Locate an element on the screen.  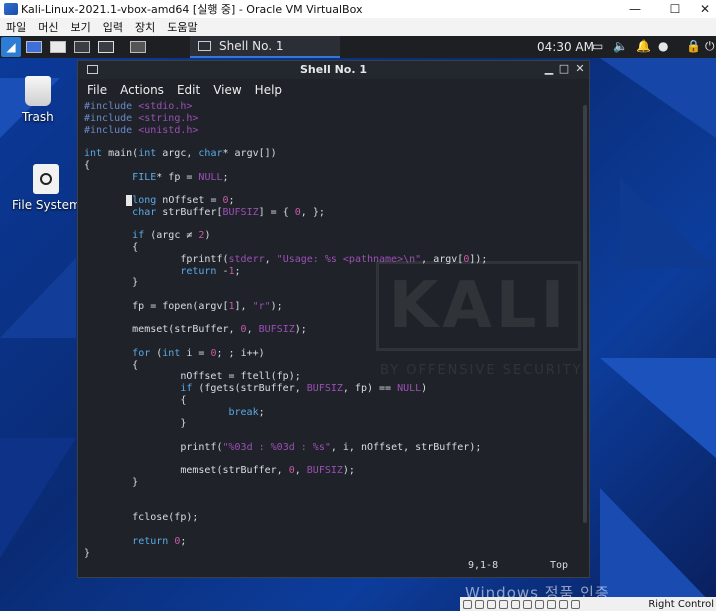
terminal-menu-view: View is located at coordinates (227, 90).